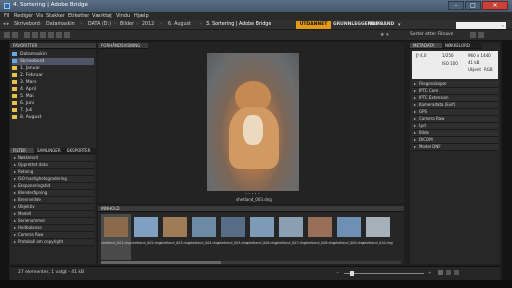  I want to click on filter-row: Serienummer, so click(53, 221).